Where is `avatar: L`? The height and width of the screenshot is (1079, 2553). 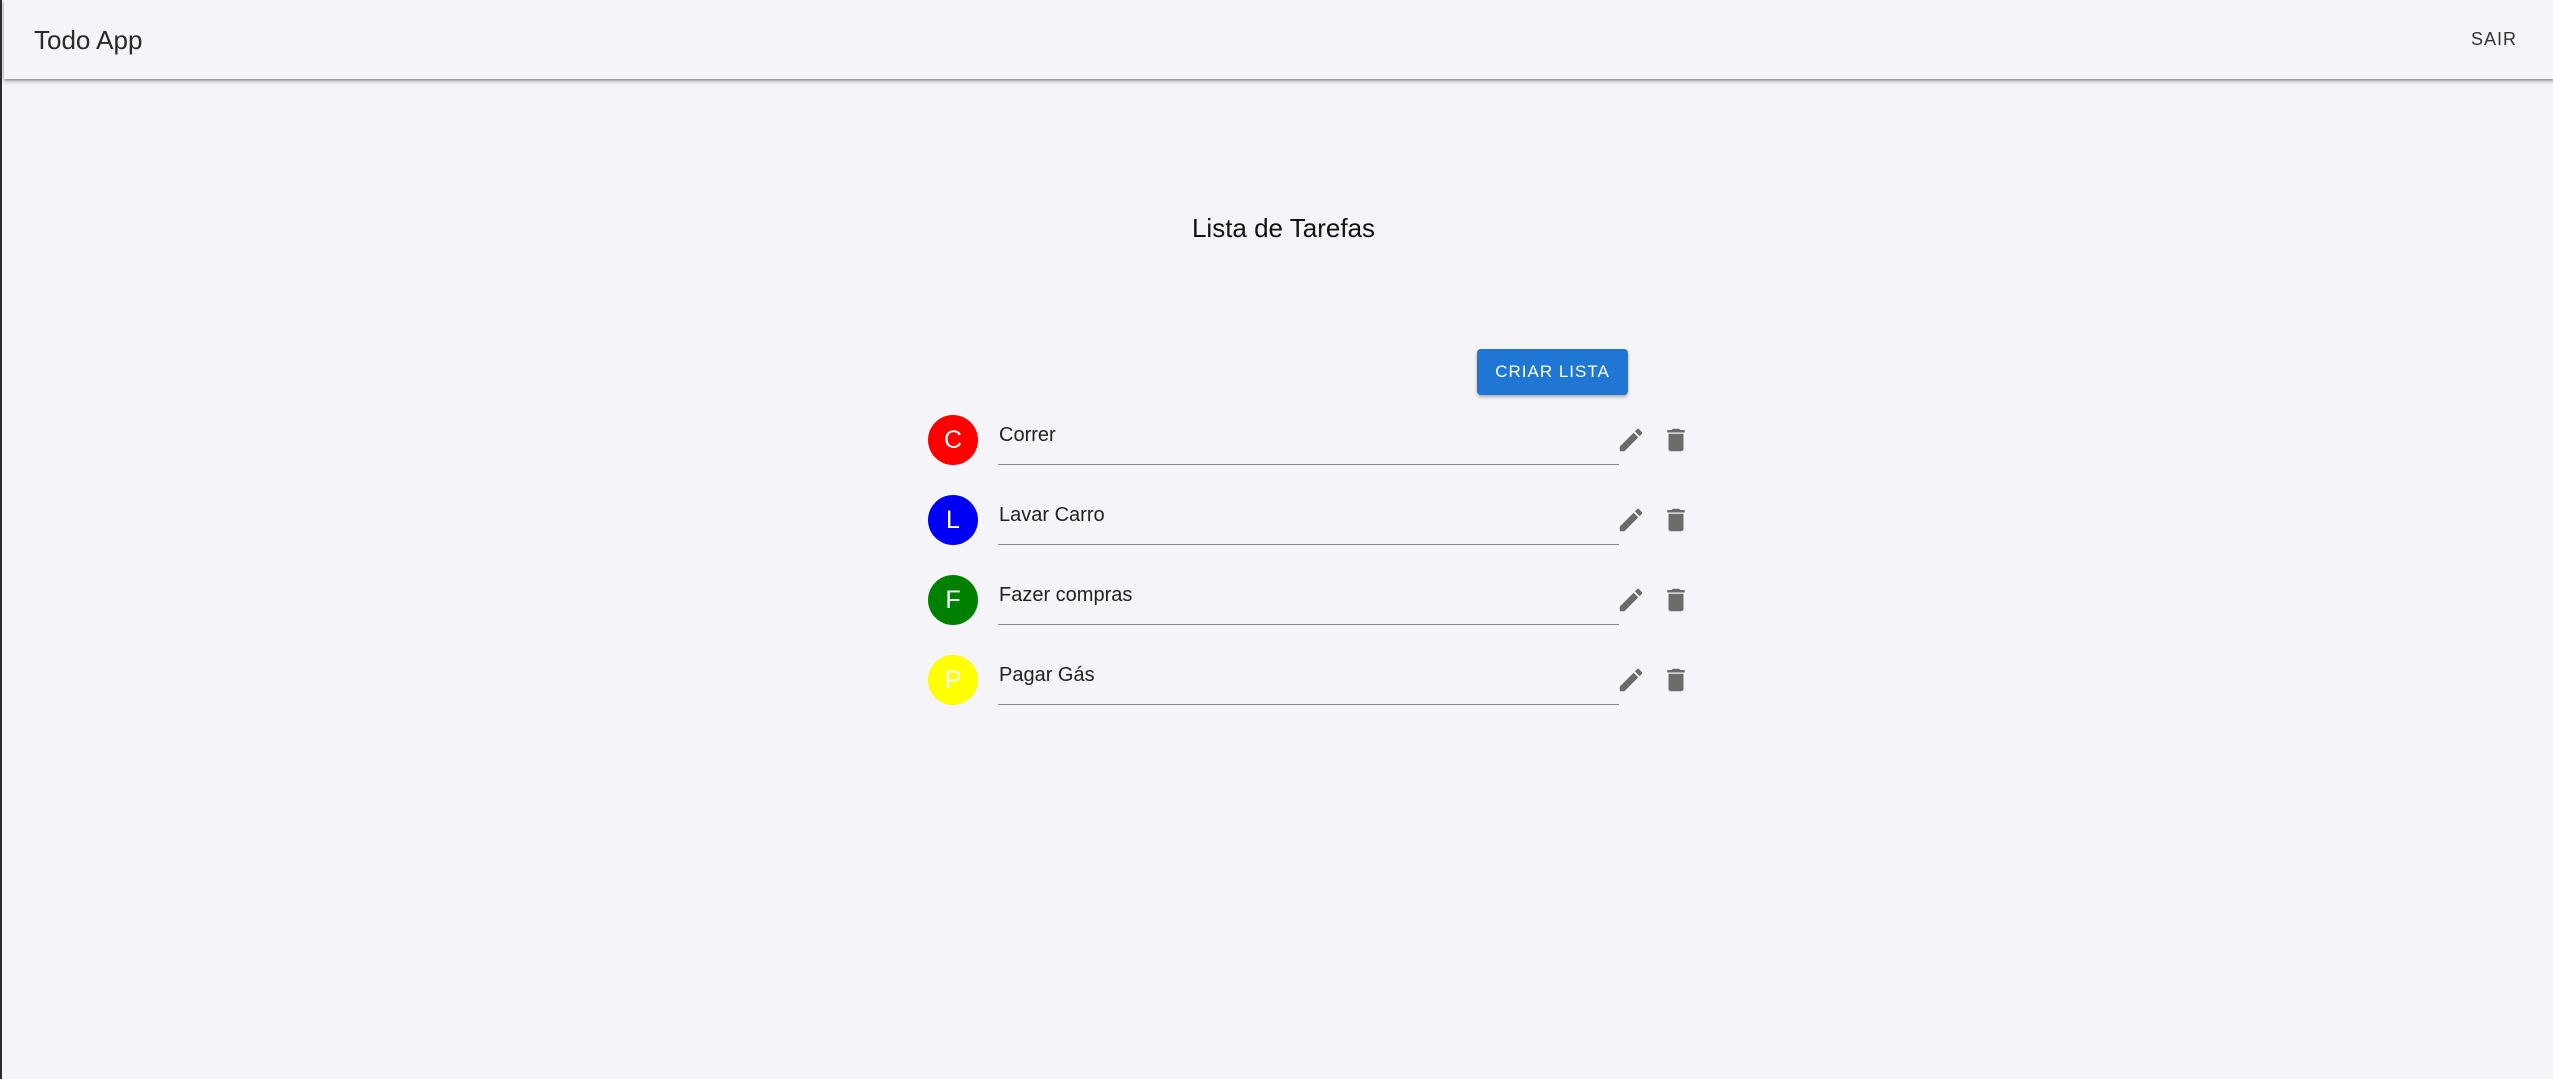 avatar: L is located at coordinates (953, 520).